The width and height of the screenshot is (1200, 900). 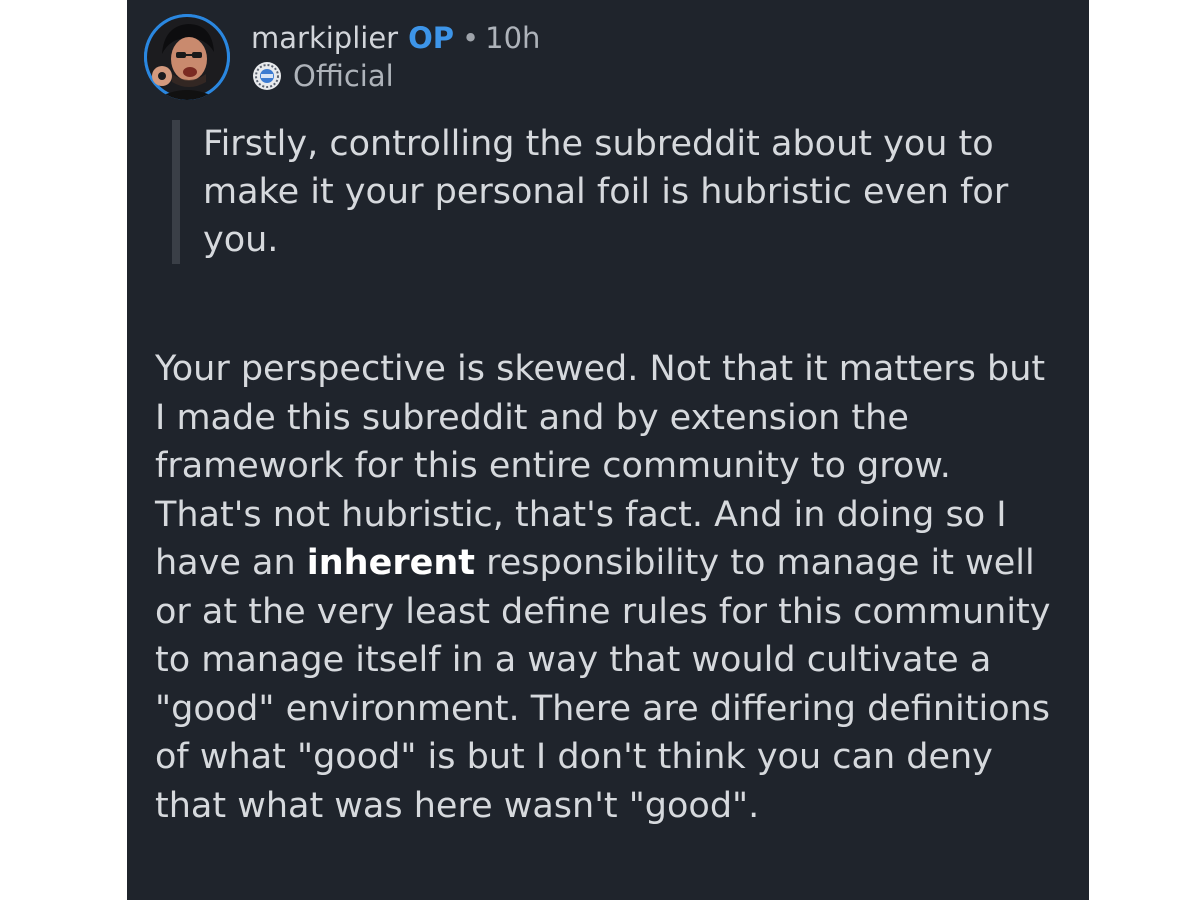 What do you see at coordinates (395, 57) in the screenshot?
I see `author-meta: markiplier OP • 10h Official` at bounding box center [395, 57].